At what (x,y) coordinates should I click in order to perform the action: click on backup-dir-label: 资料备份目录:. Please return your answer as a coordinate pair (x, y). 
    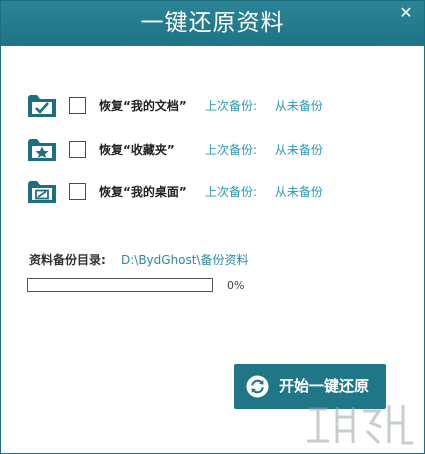
    Looking at the image, I should click on (67, 260).